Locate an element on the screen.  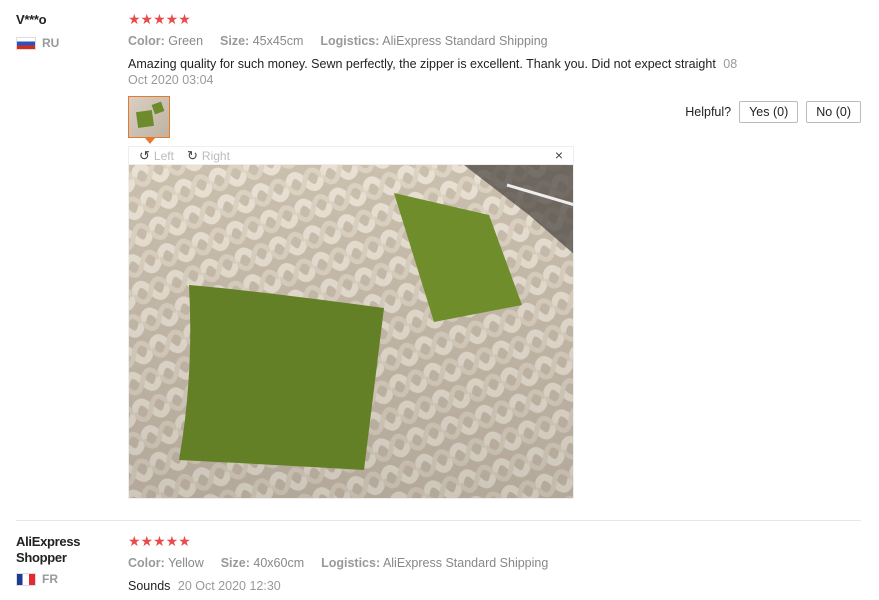
rotate-right-icon: ↻ is located at coordinates (192, 155).